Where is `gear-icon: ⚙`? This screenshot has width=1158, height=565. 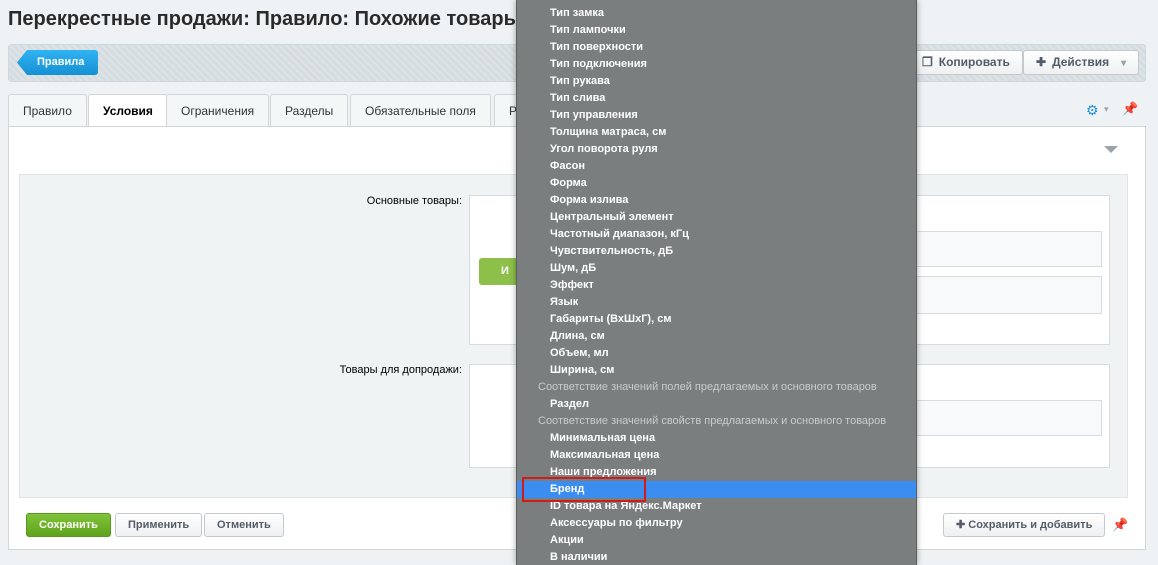
gear-icon: ⚙ is located at coordinates (1092, 110).